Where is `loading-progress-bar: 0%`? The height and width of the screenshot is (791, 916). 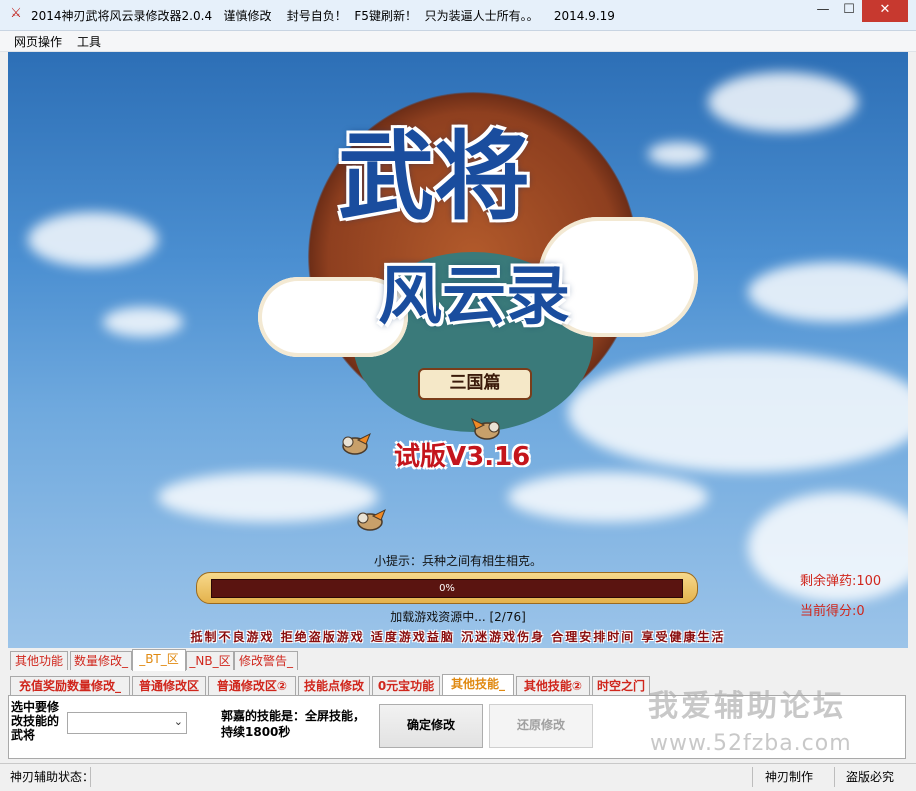 loading-progress-bar: 0% is located at coordinates (447, 588).